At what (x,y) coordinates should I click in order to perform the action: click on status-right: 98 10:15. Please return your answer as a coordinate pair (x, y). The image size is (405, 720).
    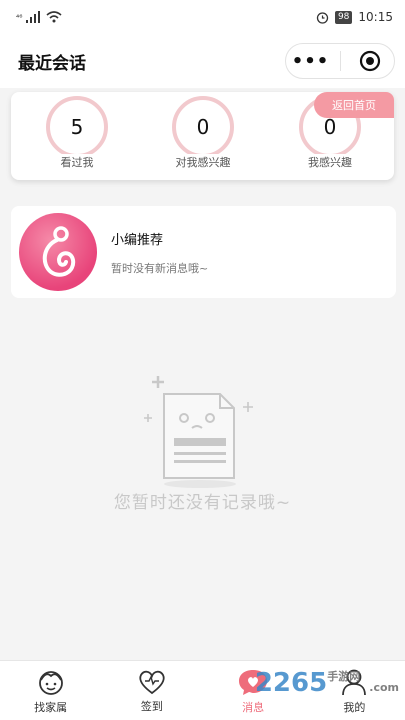
    Looking at the image, I should click on (354, 17).